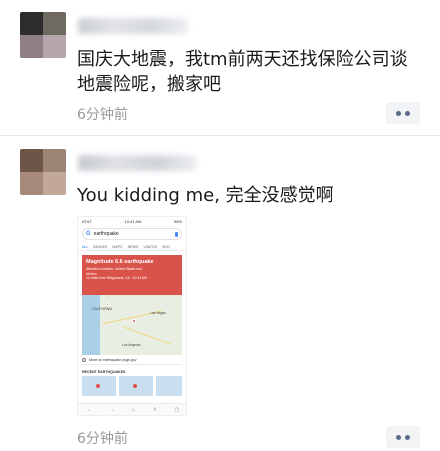 The image size is (440, 451). What do you see at coordinates (147, 335) in the screenshot?
I see `map-road` at bounding box center [147, 335].